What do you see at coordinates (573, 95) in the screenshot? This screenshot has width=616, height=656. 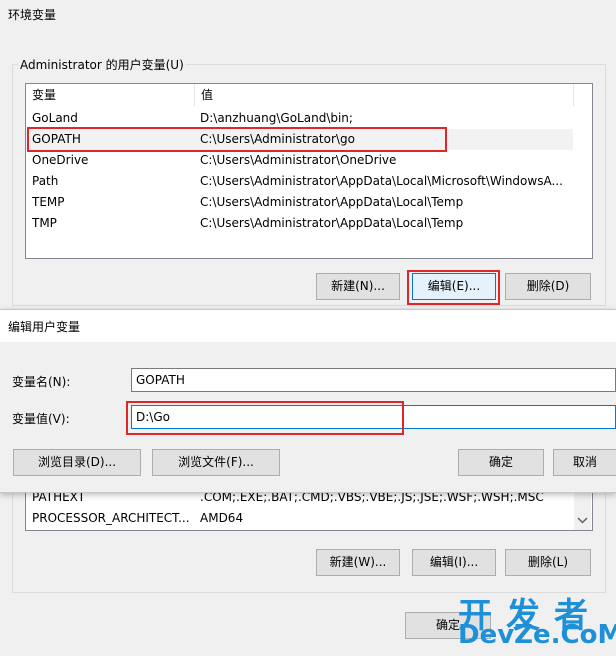 I see `column-separator` at bounding box center [573, 95].